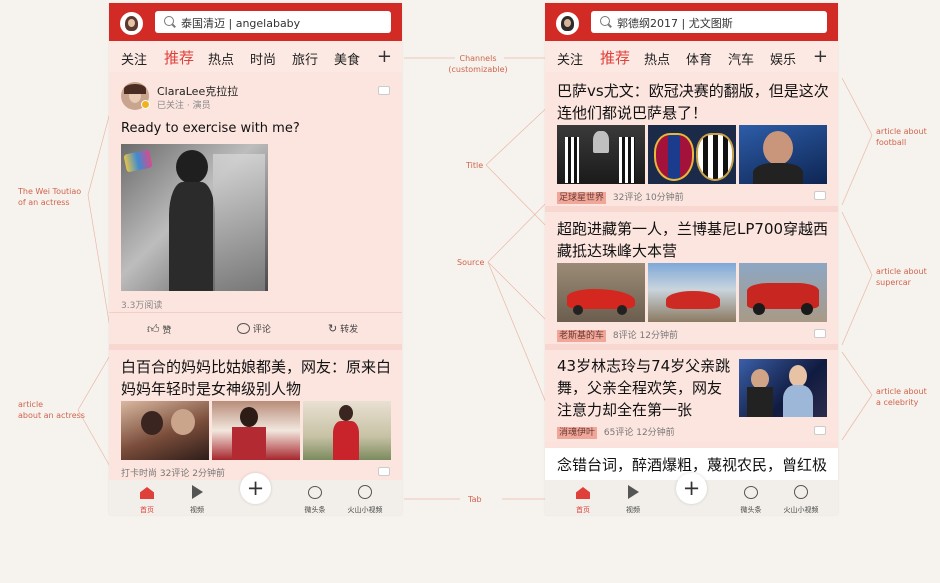 Image resolution: width=940 pixels, height=583 pixels. Describe the element at coordinates (169, 21) in the screenshot. I see `search-icon` at that location.